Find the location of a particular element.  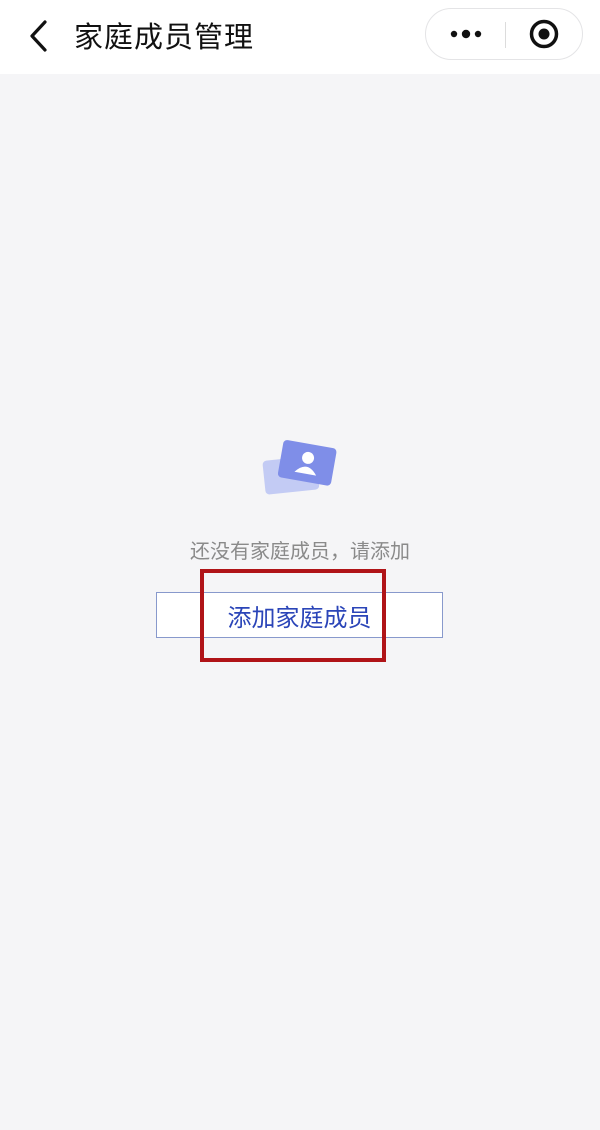

empty-state-message: 还没有家庭成员，请添加 is located at coordinates (300, 551).